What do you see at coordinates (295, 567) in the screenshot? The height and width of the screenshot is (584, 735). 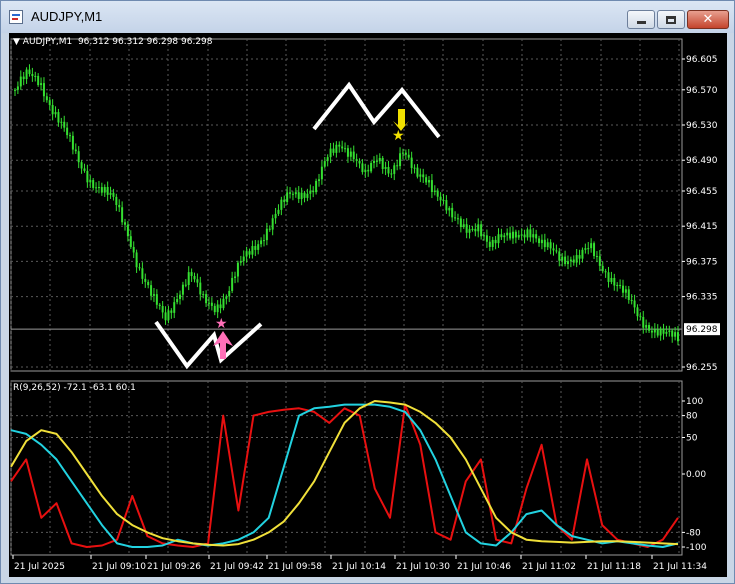 I see `time-axis-label: 21 Jul 09:58` at bounding box center [295, 567].